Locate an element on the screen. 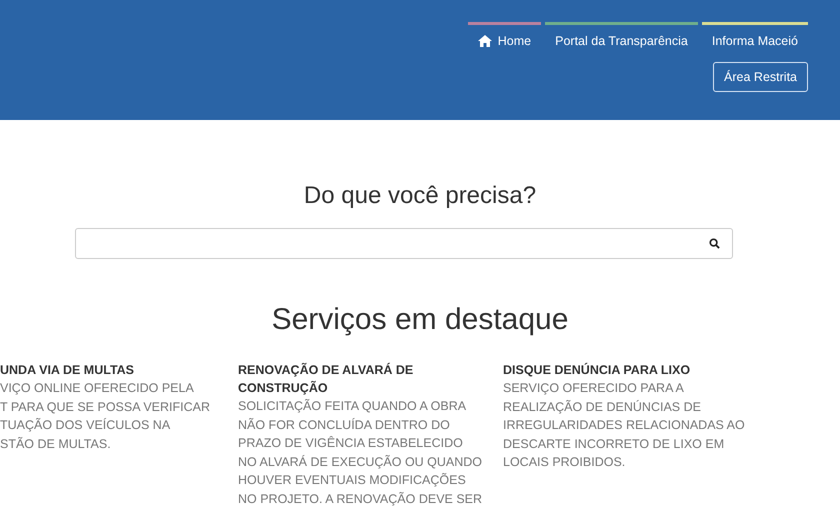  service-description: TUAÇÃO DOS VEÍCULOS NA is located at coordinates (86, 425).